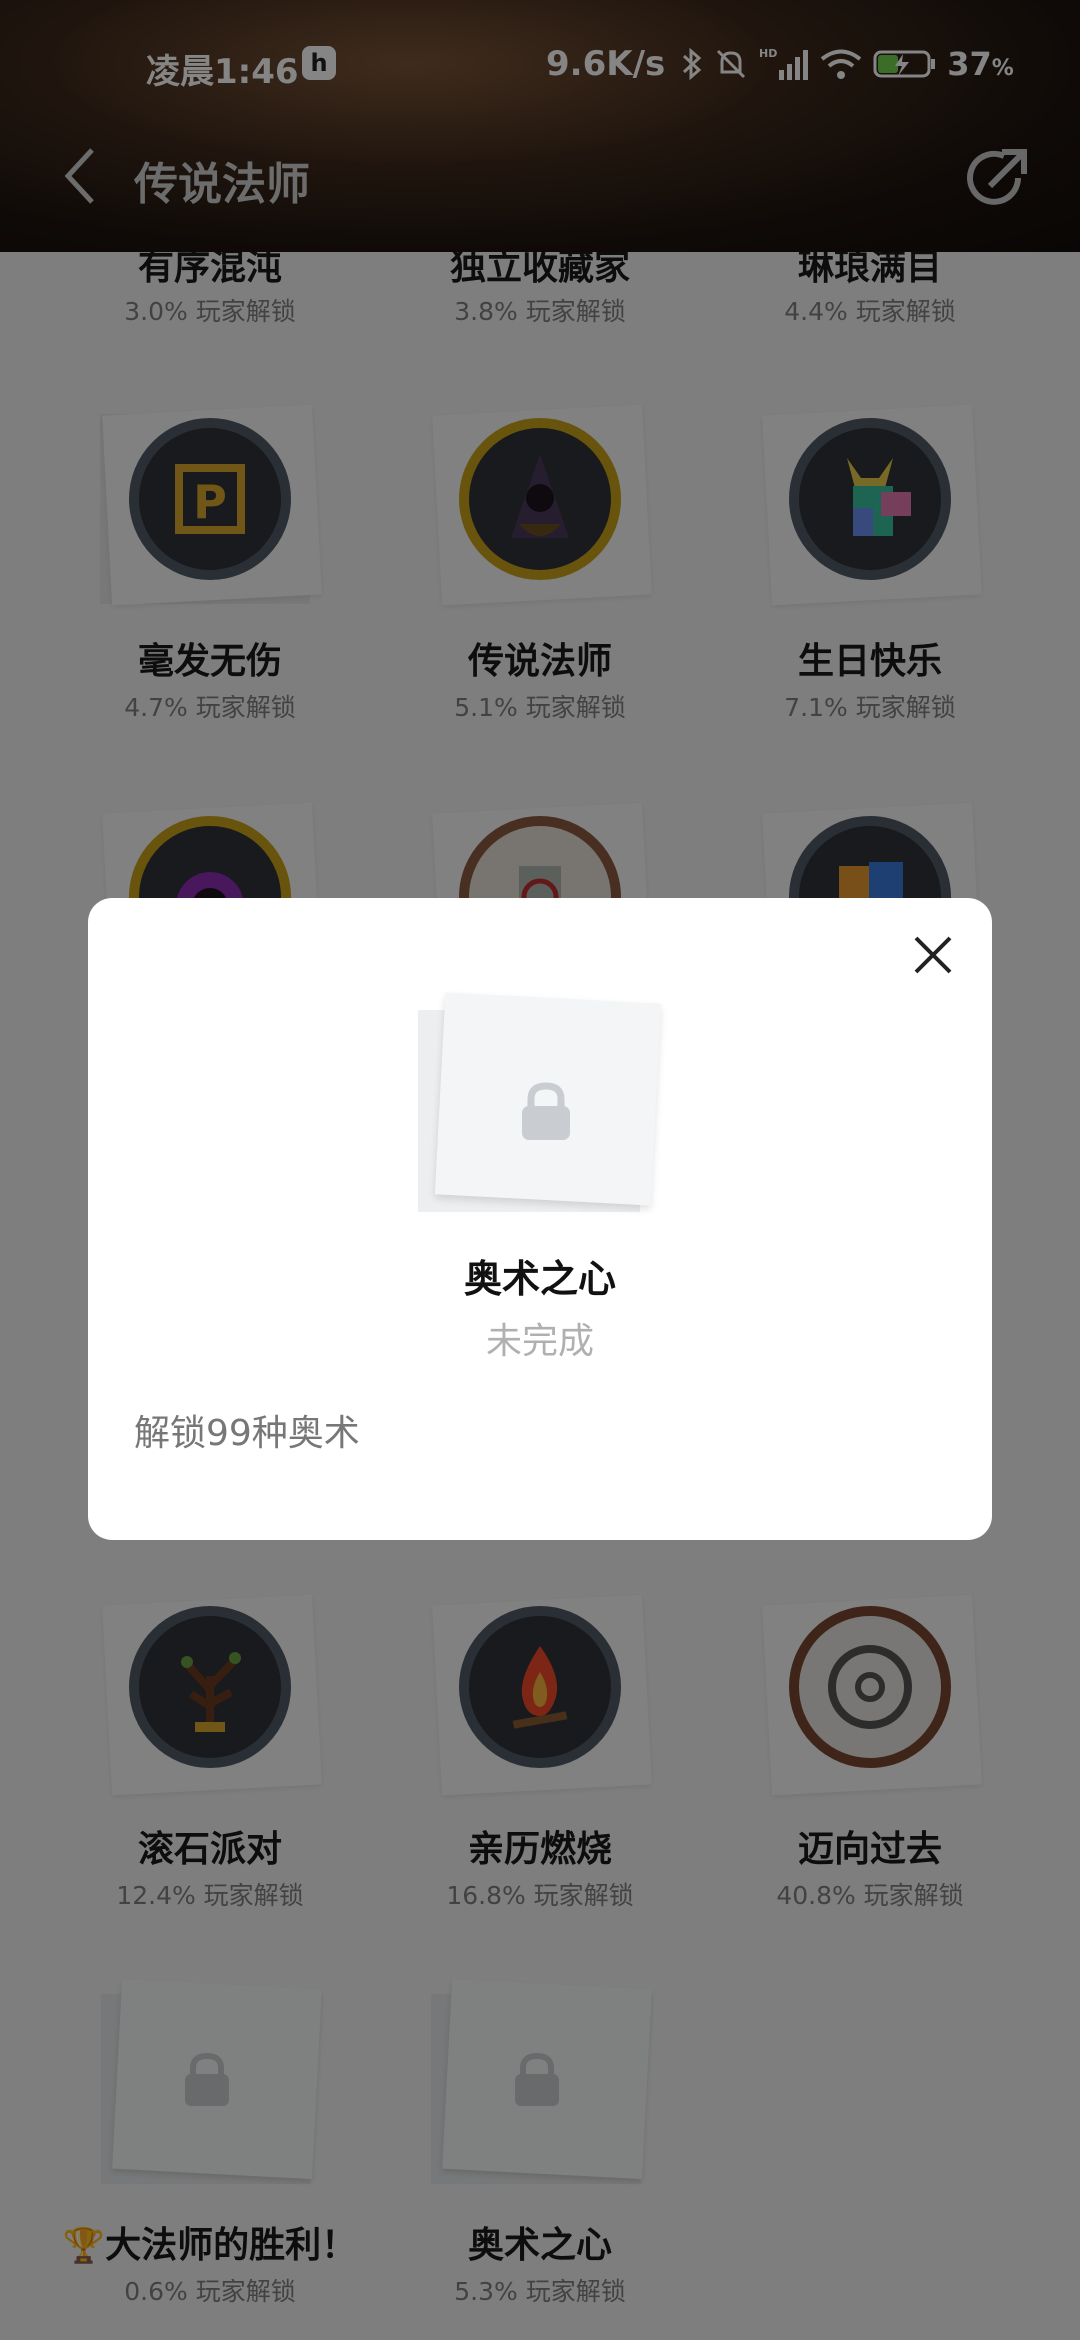 This screenshot has height=2340, width=1080. What do you see at coordinates (539, 1341) in the screenshot?
I see `dialog-status: 未完成` at bounding box center [539, 1341].